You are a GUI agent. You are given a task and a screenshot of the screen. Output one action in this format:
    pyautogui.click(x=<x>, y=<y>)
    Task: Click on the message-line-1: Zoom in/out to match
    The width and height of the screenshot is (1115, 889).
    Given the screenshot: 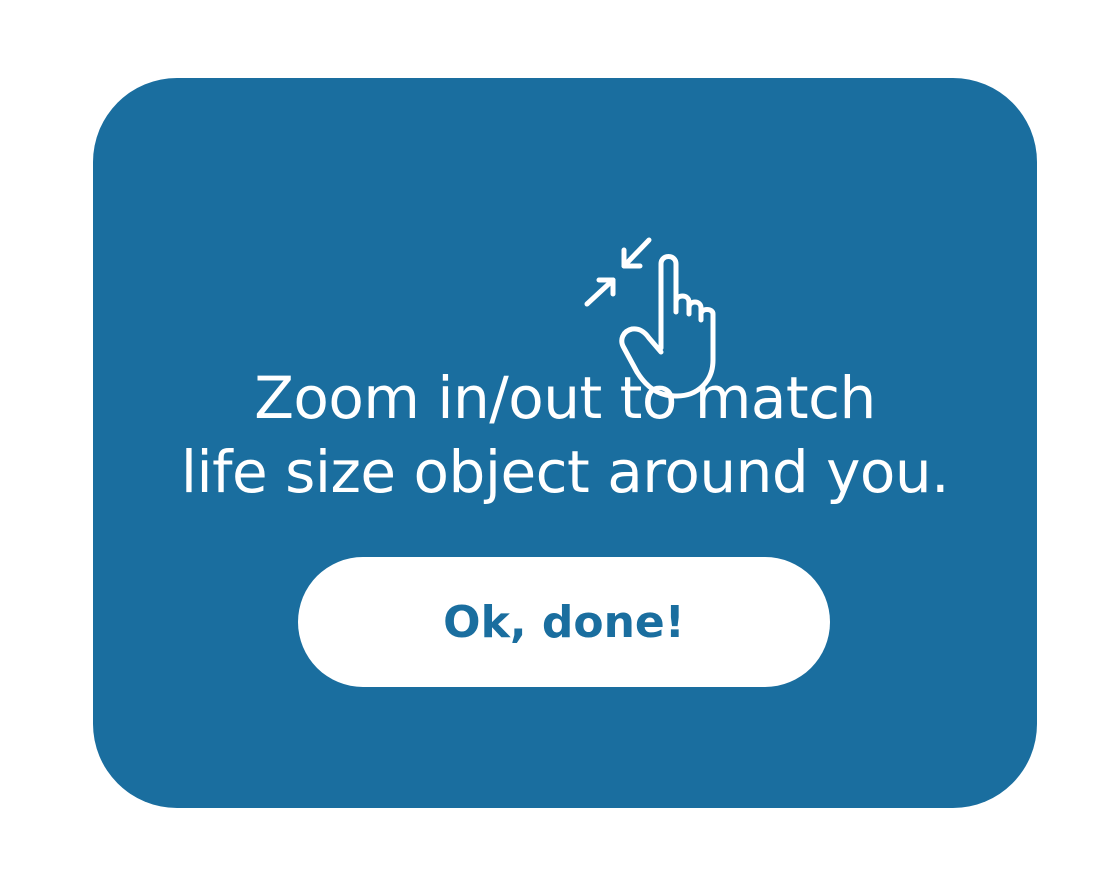 What is the action you would take?
    pyautogui.click(x=565, y=398)
    